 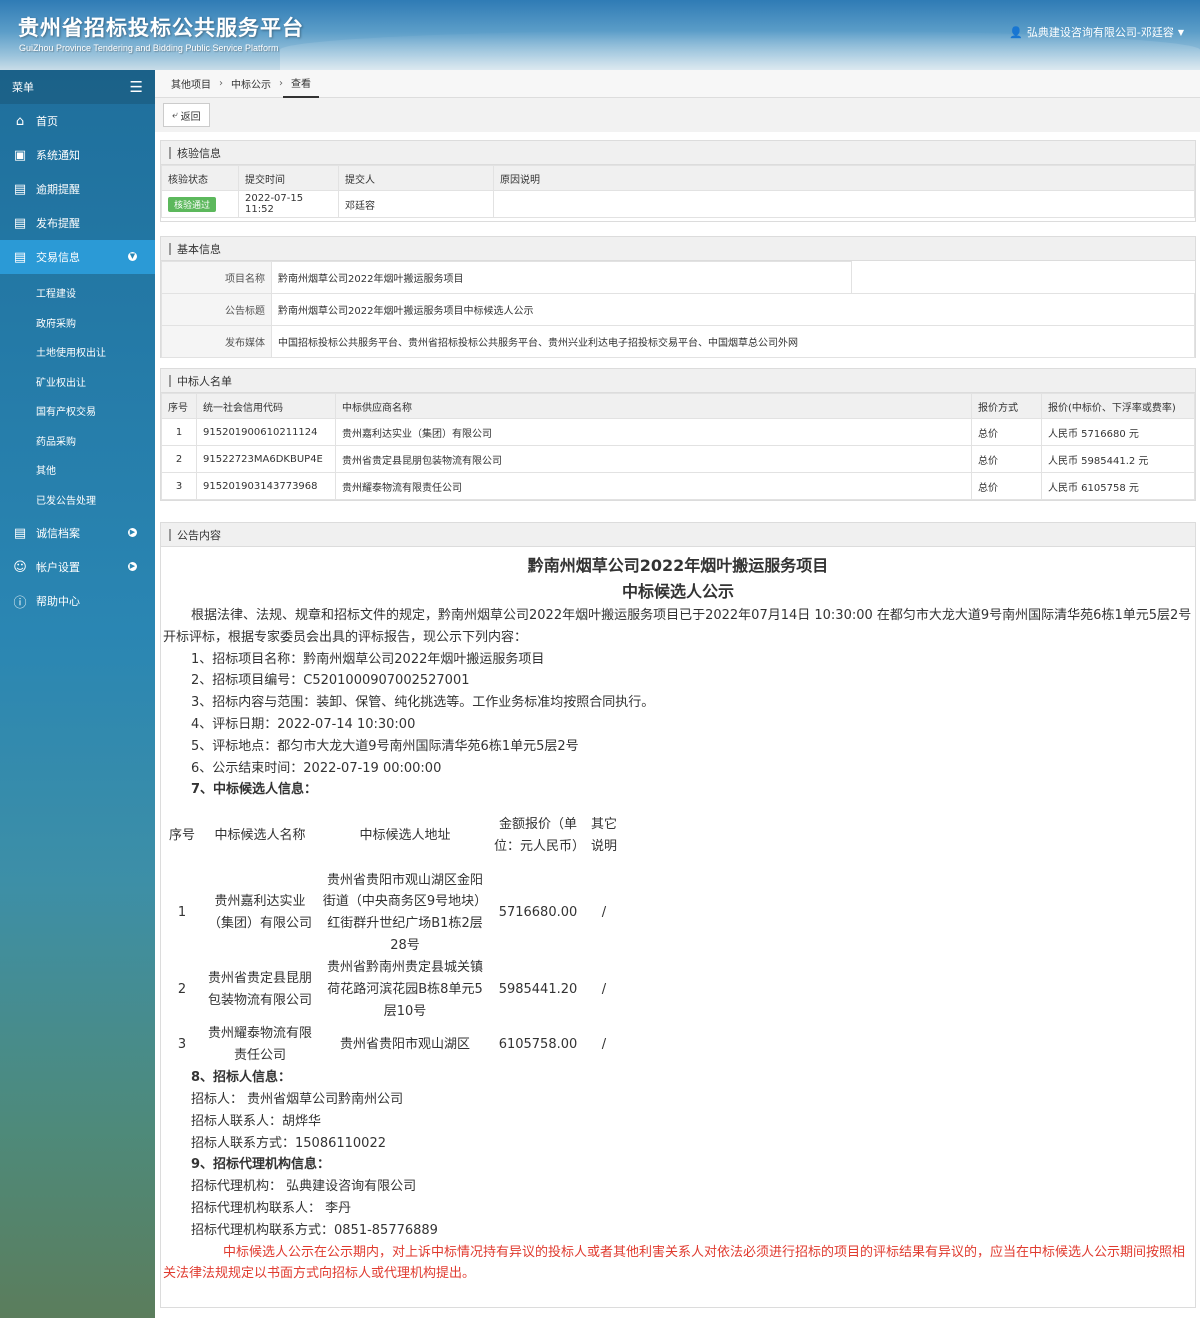 I want to click on col-header: 提交人, so click(x=416, y=178).